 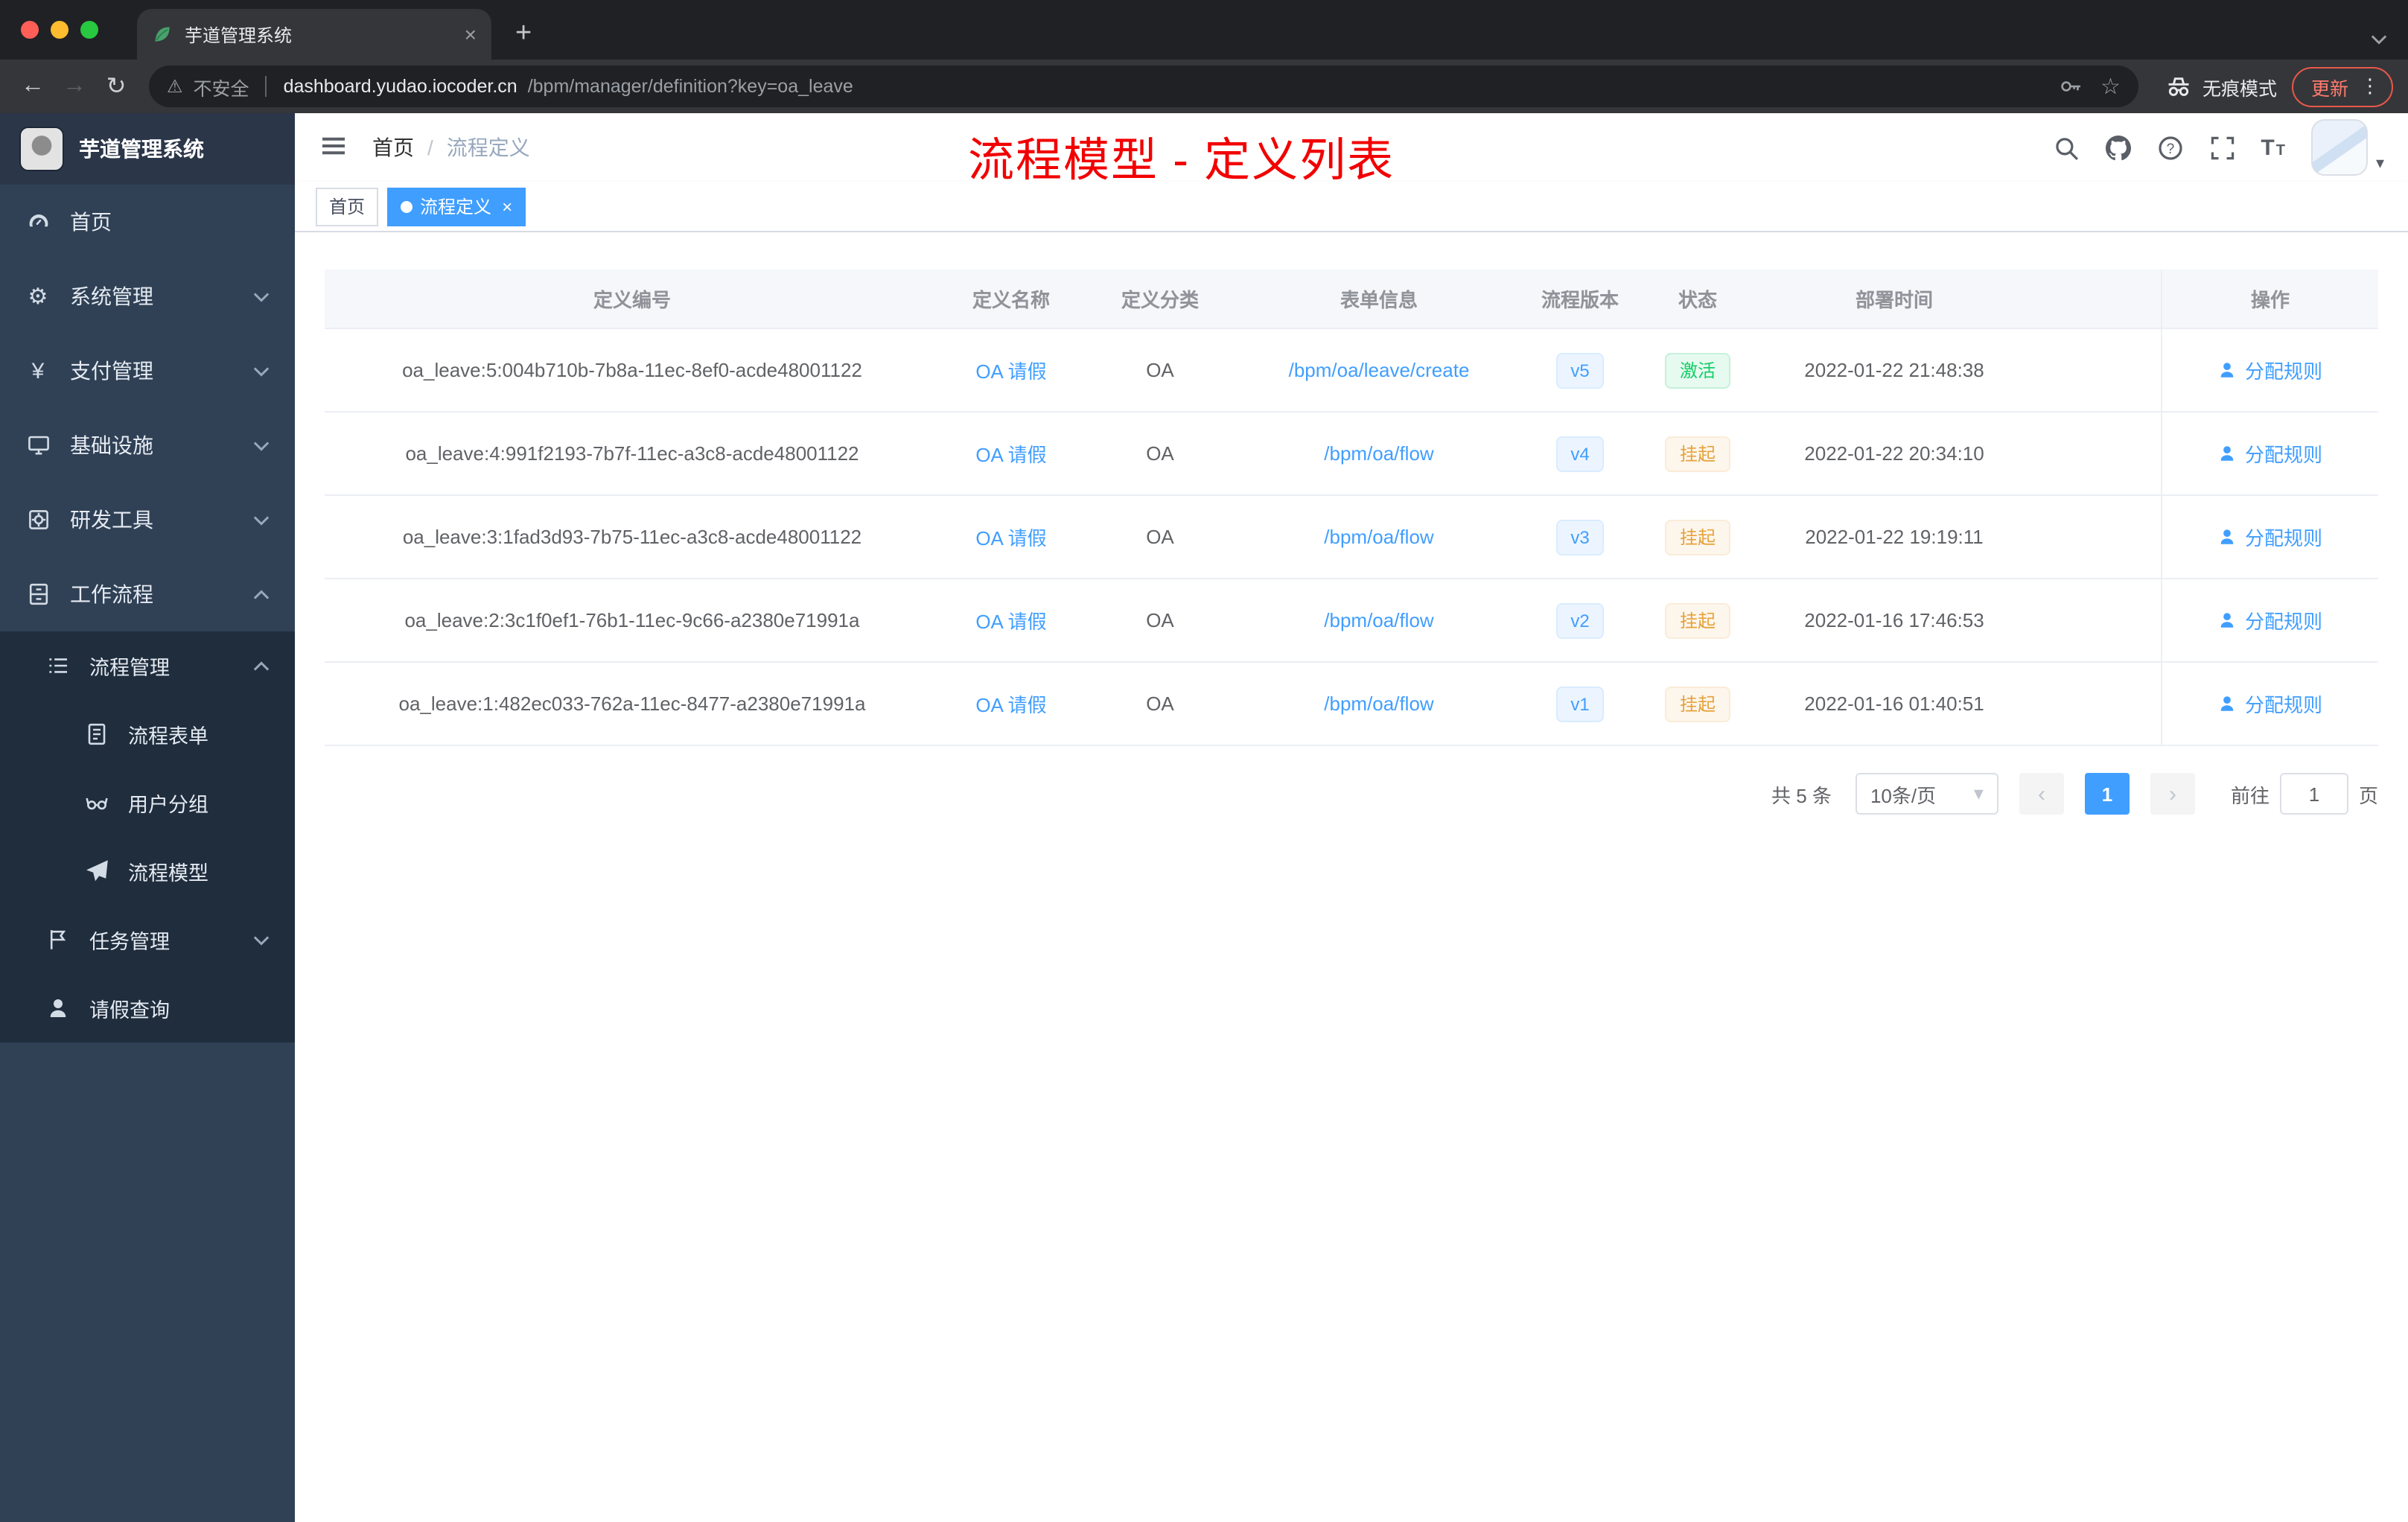 I want to click on sidebar-item-label: 系统管理, so click(x=111, y=296).